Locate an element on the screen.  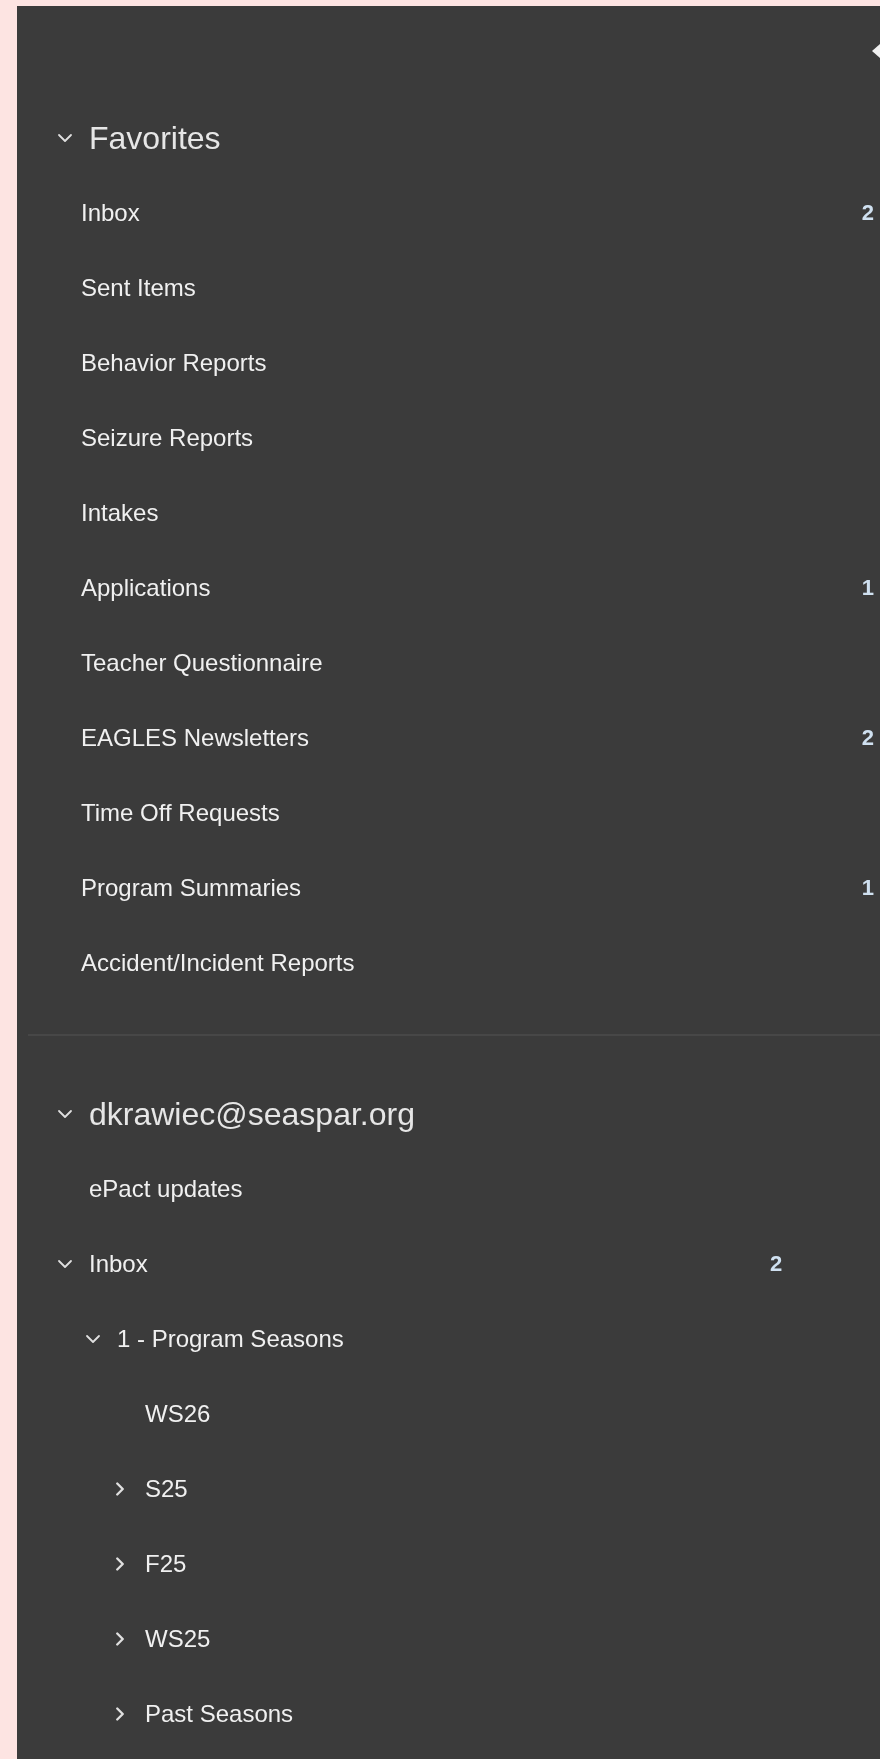
folder-item: Inbox is located at coordinates (118, 1263).